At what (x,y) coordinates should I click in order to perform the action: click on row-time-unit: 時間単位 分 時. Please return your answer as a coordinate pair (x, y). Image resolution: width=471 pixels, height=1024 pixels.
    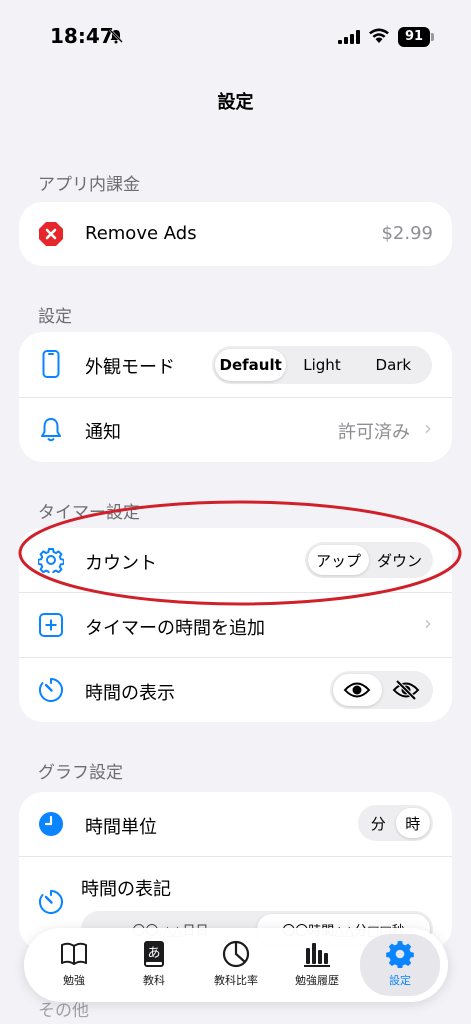
    Looking at the image, I should click on (235, 824).